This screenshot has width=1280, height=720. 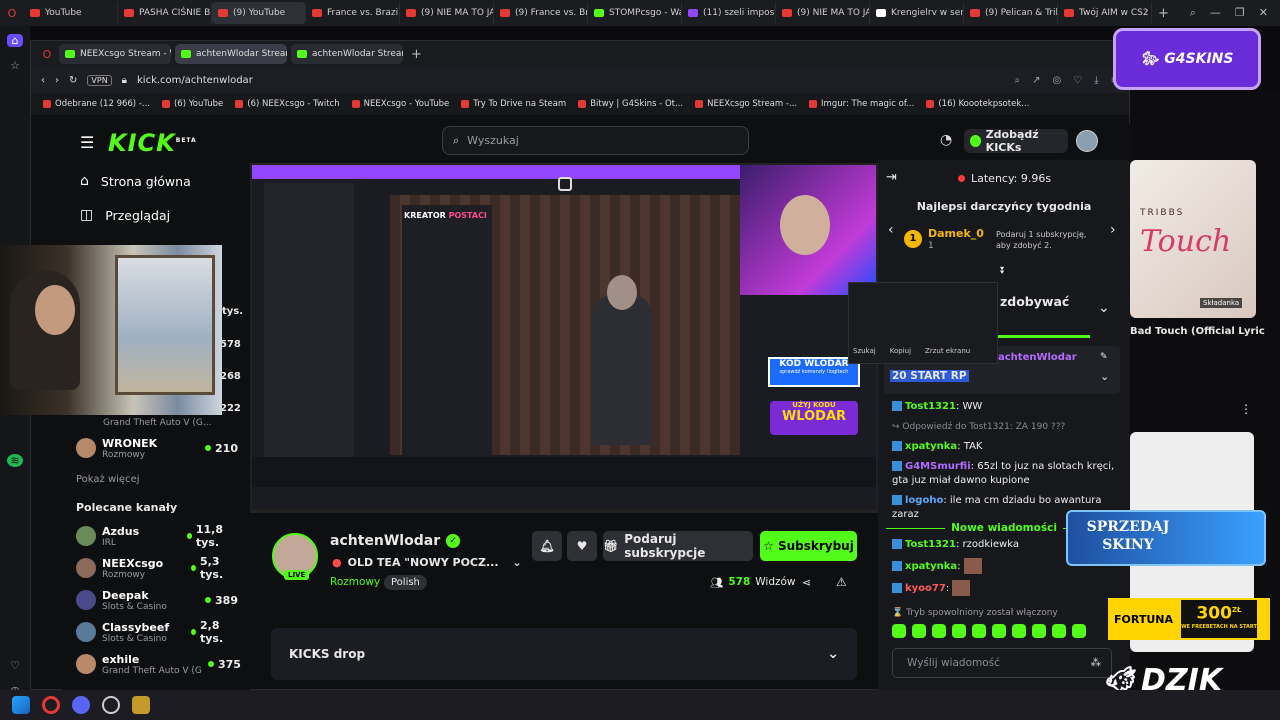 What do you see at coordinates (1002, 663) in the screenshot?
I see `chat-input: Wyślij wiadomość ⁂` at bounding box center [1002, 663].